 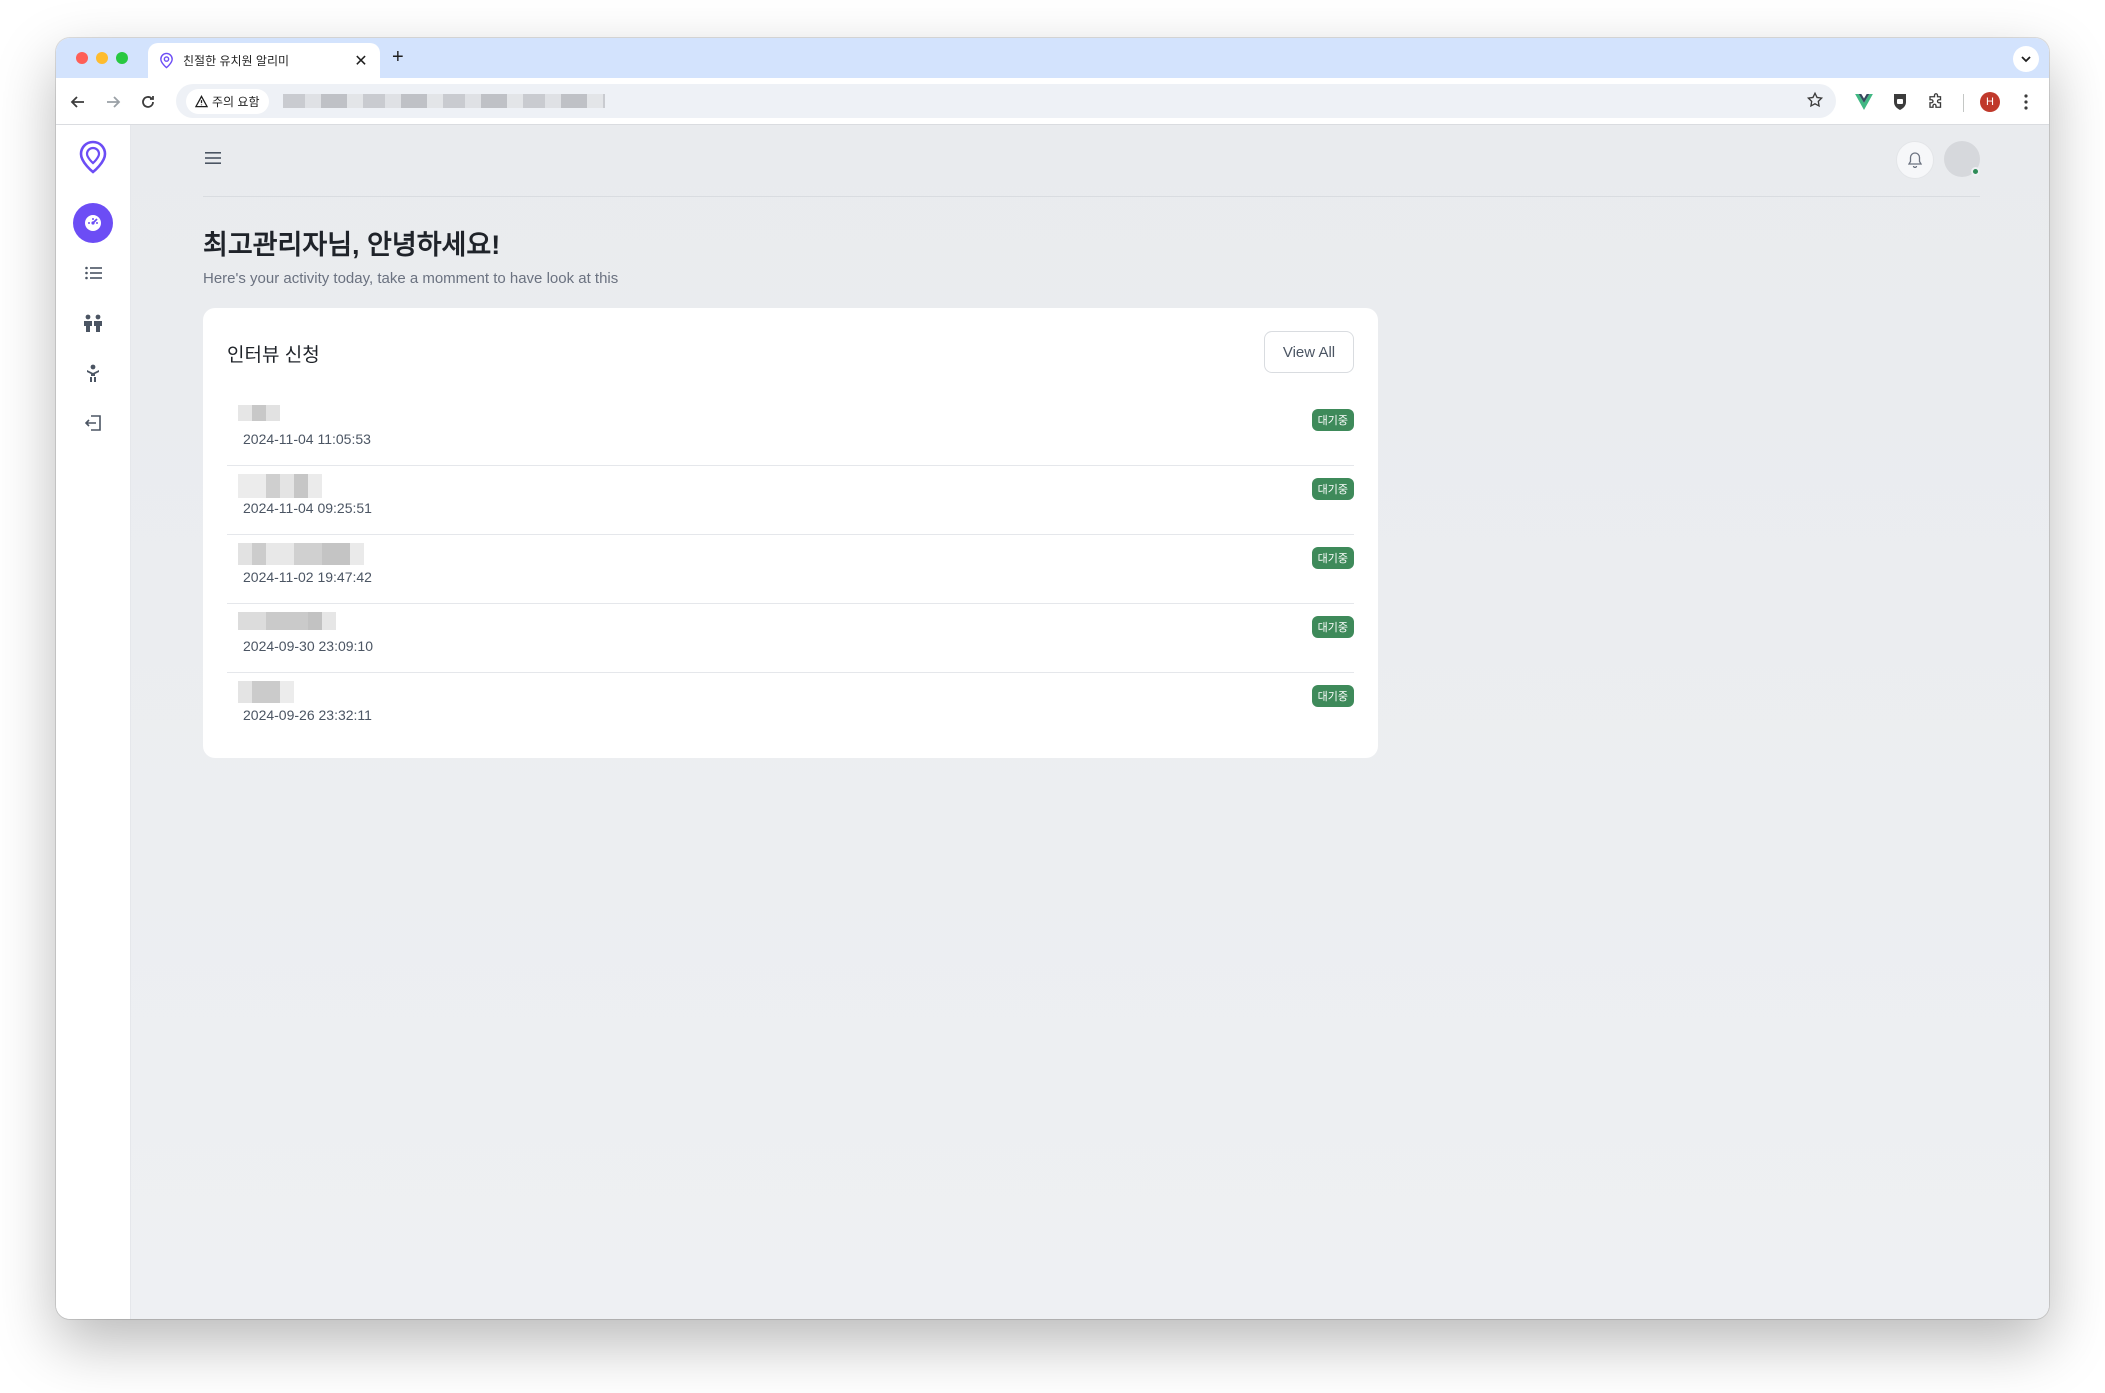 I want to click on sidebar, so click(x=93, y=722).